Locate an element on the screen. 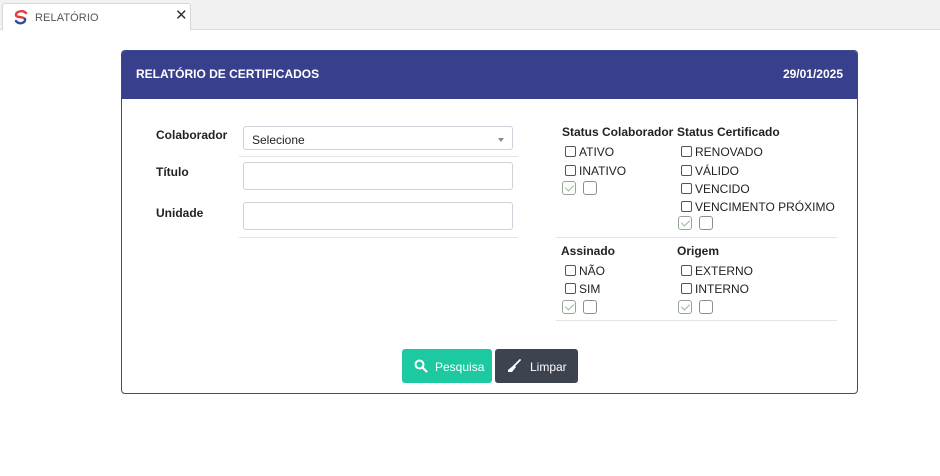  broom-icon is located at coordinates (514, 365).